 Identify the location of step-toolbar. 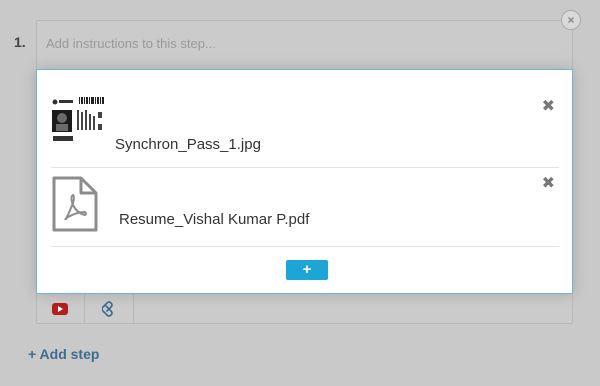
(303, 308).